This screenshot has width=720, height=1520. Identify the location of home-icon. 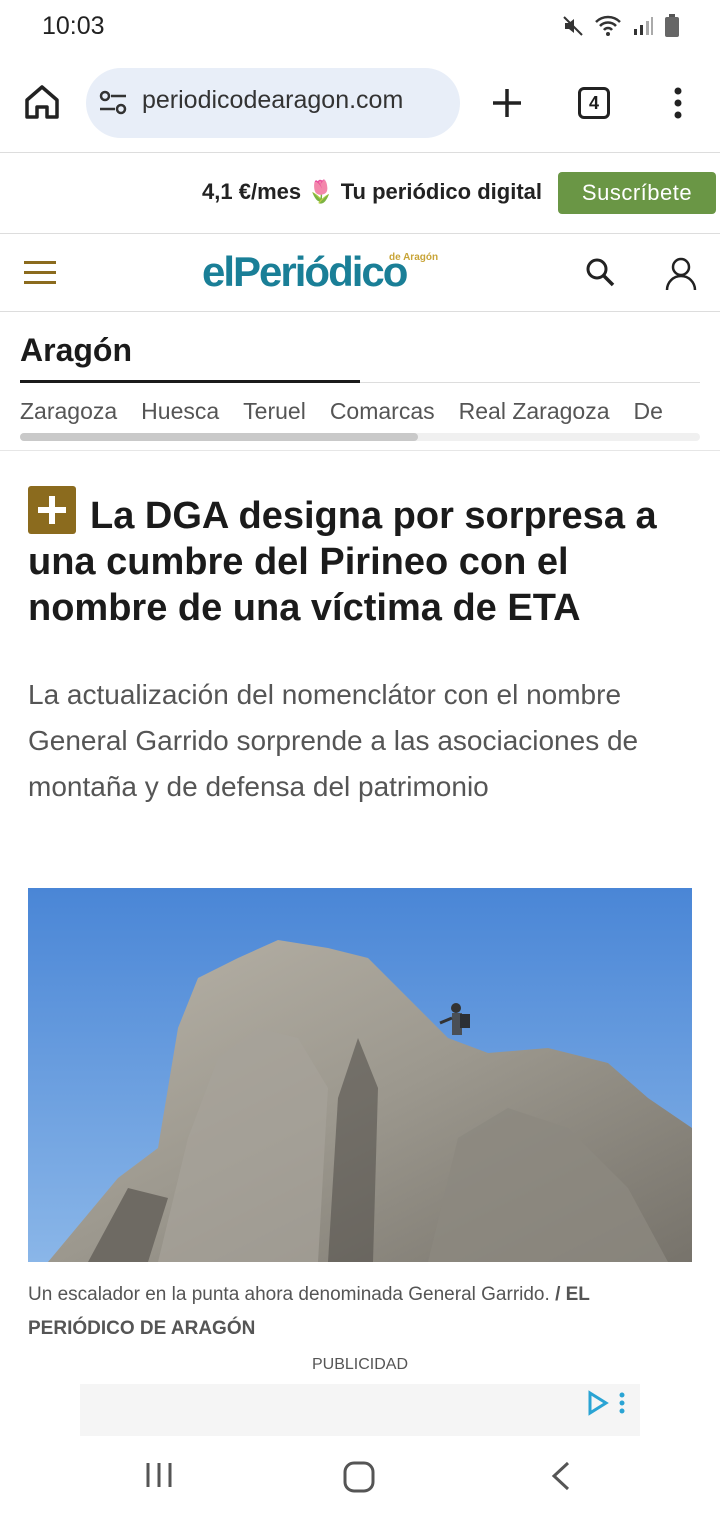
(42, 102).